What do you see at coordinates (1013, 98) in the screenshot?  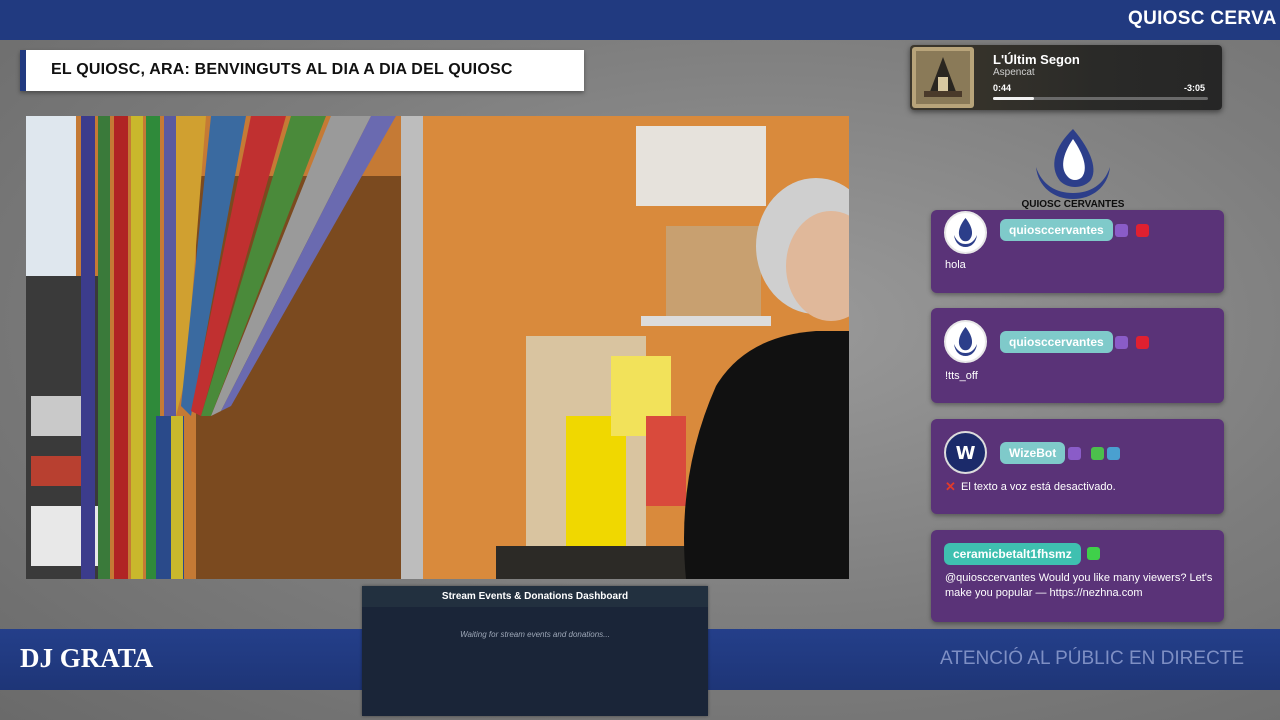 I see `progress-fill` at bounding box center [1013, 98].